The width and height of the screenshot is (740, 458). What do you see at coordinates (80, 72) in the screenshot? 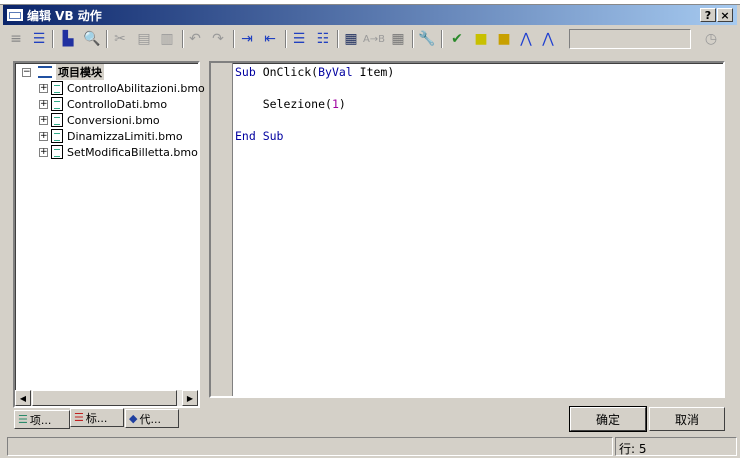
I see `tree-root-label: 项目模块` at bounding box center [80, 72].